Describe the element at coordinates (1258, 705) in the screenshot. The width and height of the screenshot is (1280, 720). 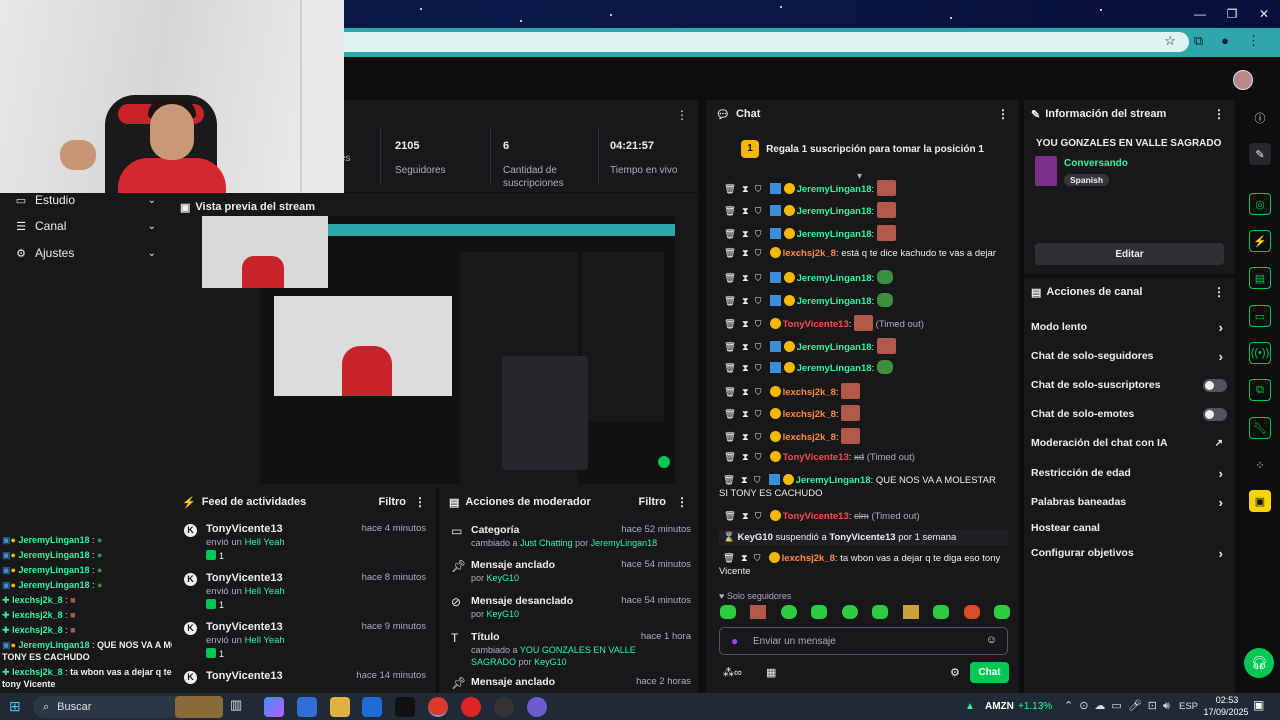
I see `notification-icon: ▣` at that location.